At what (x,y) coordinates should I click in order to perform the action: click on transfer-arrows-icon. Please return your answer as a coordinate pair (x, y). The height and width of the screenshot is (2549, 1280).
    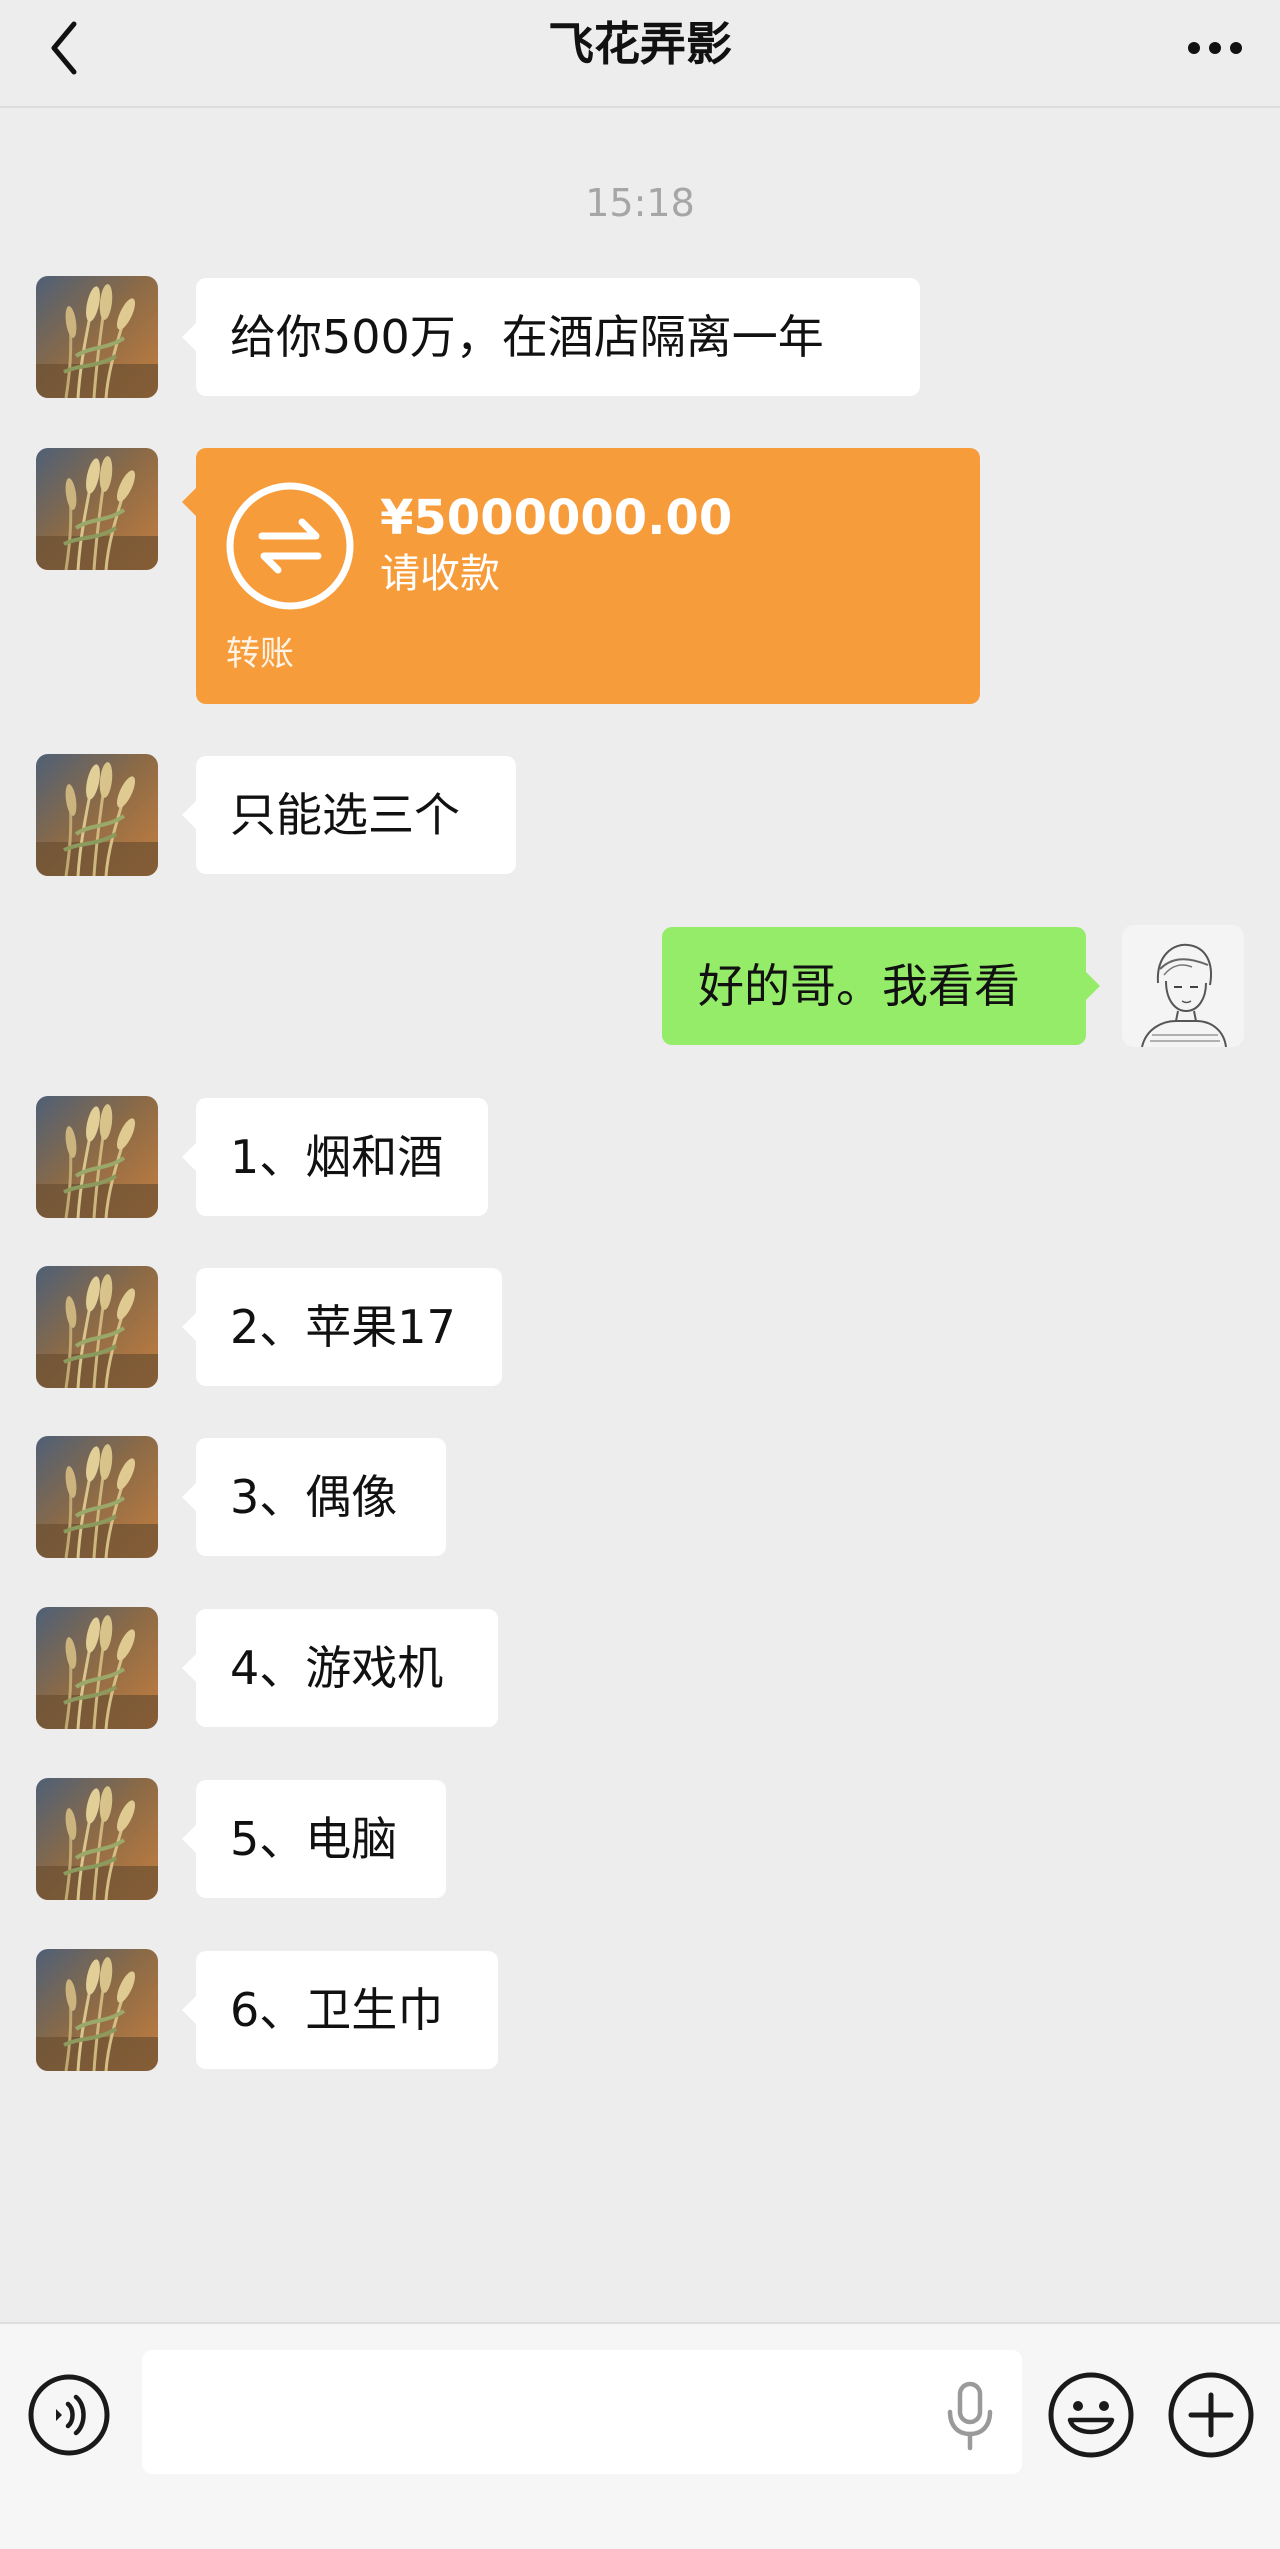
    Looking at the image, I should click on (290, 546).